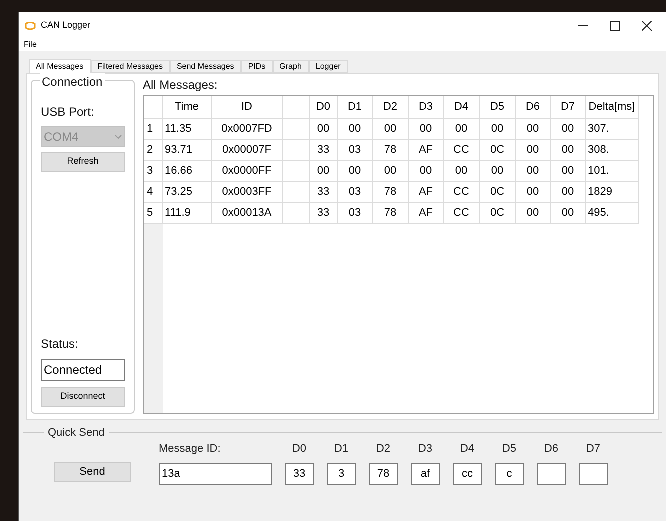 The image size is (666, 521). I want to click on table-cell: CC, so click(462, 213).